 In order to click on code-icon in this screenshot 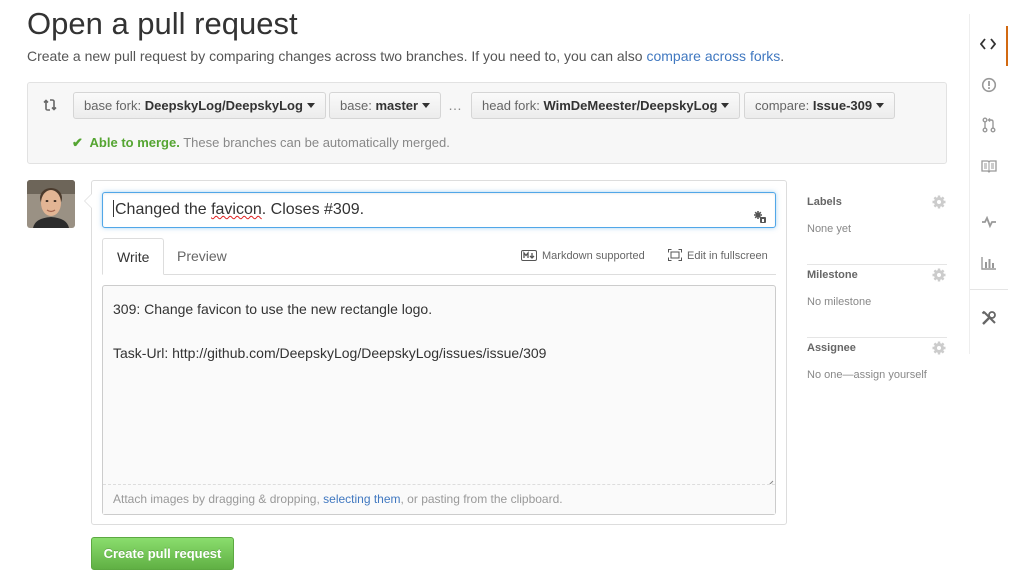, I will do `click(988, 46)`.